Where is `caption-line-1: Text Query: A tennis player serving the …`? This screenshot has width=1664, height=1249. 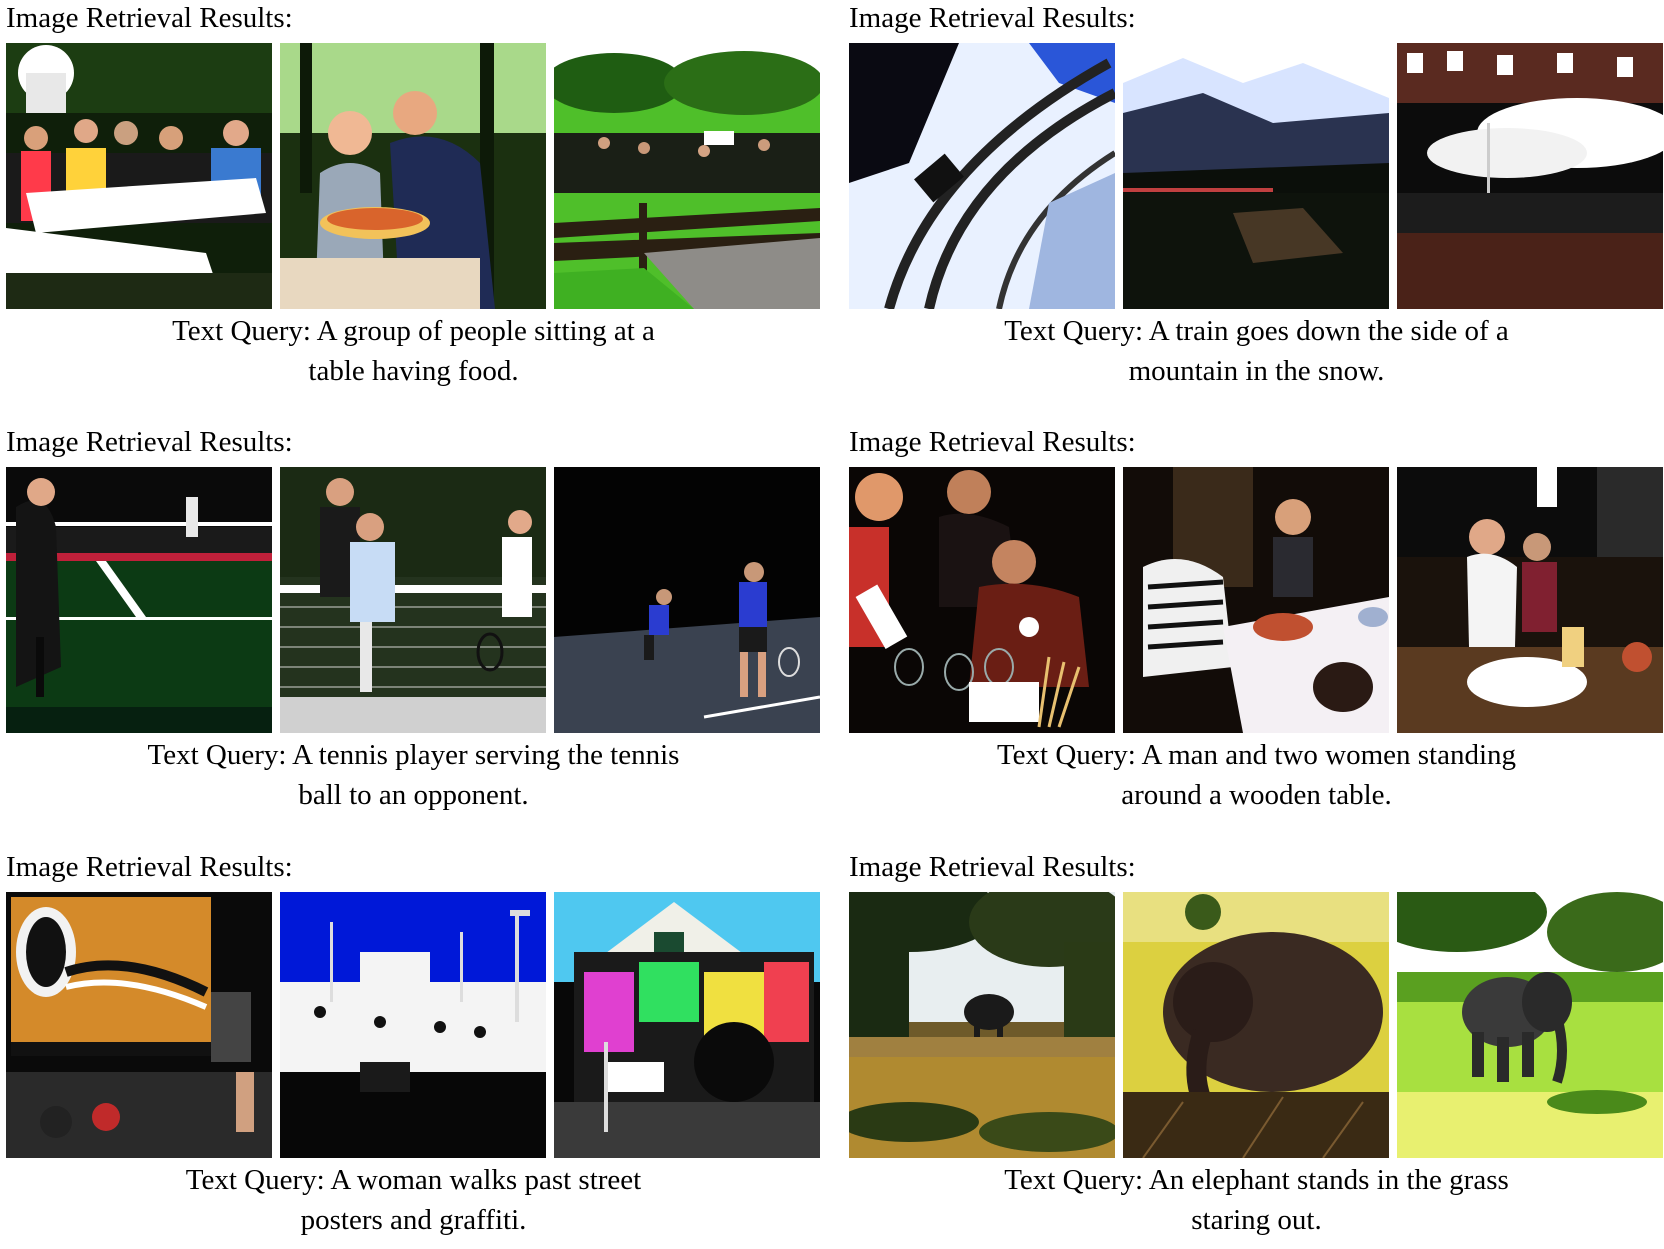 caption-line-1: Text Query: A tennis player serving the … is located at coordinates (413, 755).